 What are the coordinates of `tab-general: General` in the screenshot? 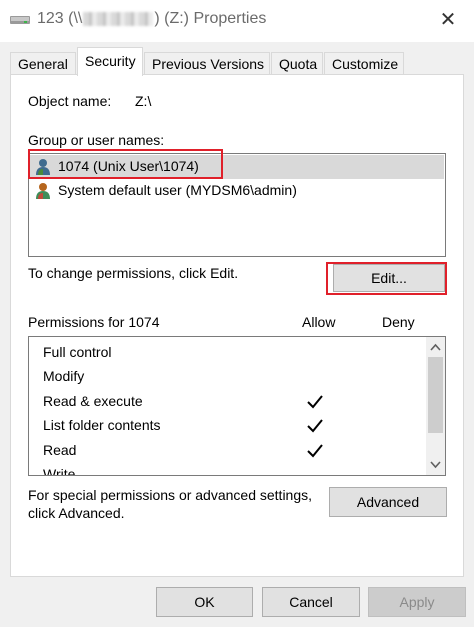 It's located at (43, 63).